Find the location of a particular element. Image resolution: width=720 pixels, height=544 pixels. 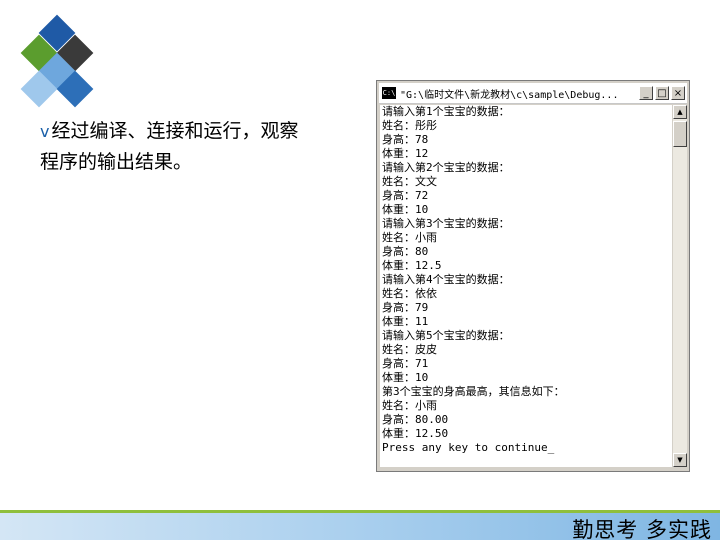

console-line: 姓名：彤彤 is located at coordinates (409, 125).